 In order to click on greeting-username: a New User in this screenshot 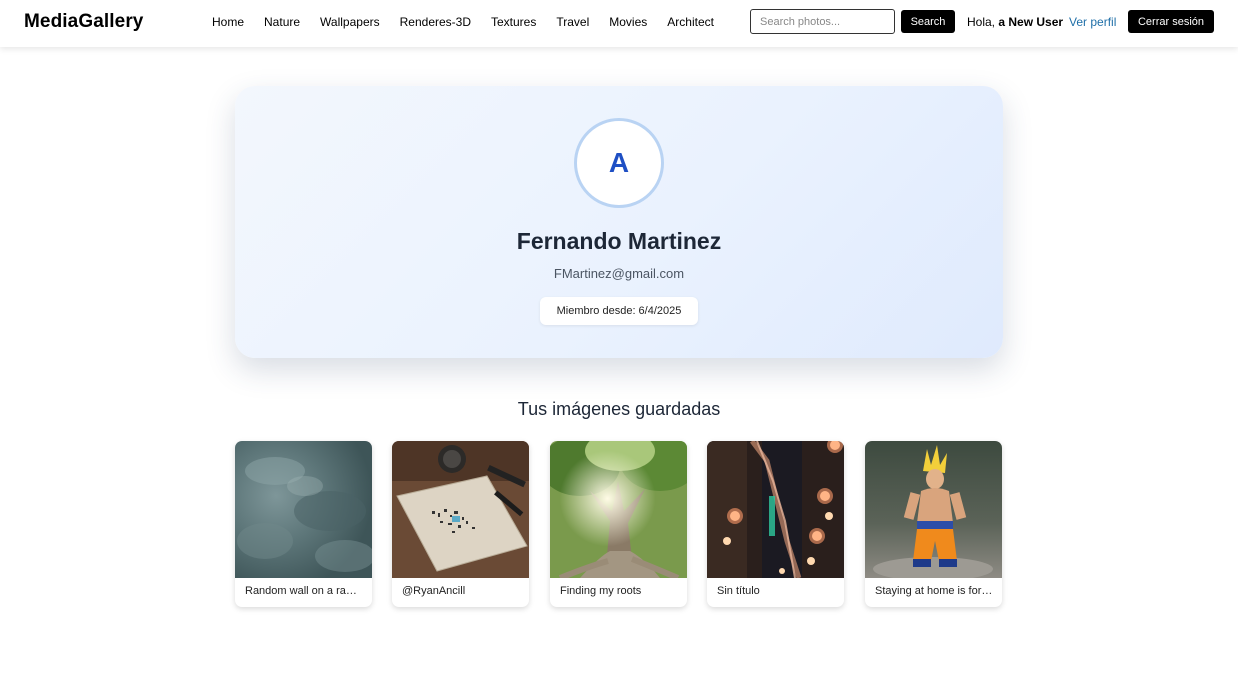, I will do `click(1031, 22)`.